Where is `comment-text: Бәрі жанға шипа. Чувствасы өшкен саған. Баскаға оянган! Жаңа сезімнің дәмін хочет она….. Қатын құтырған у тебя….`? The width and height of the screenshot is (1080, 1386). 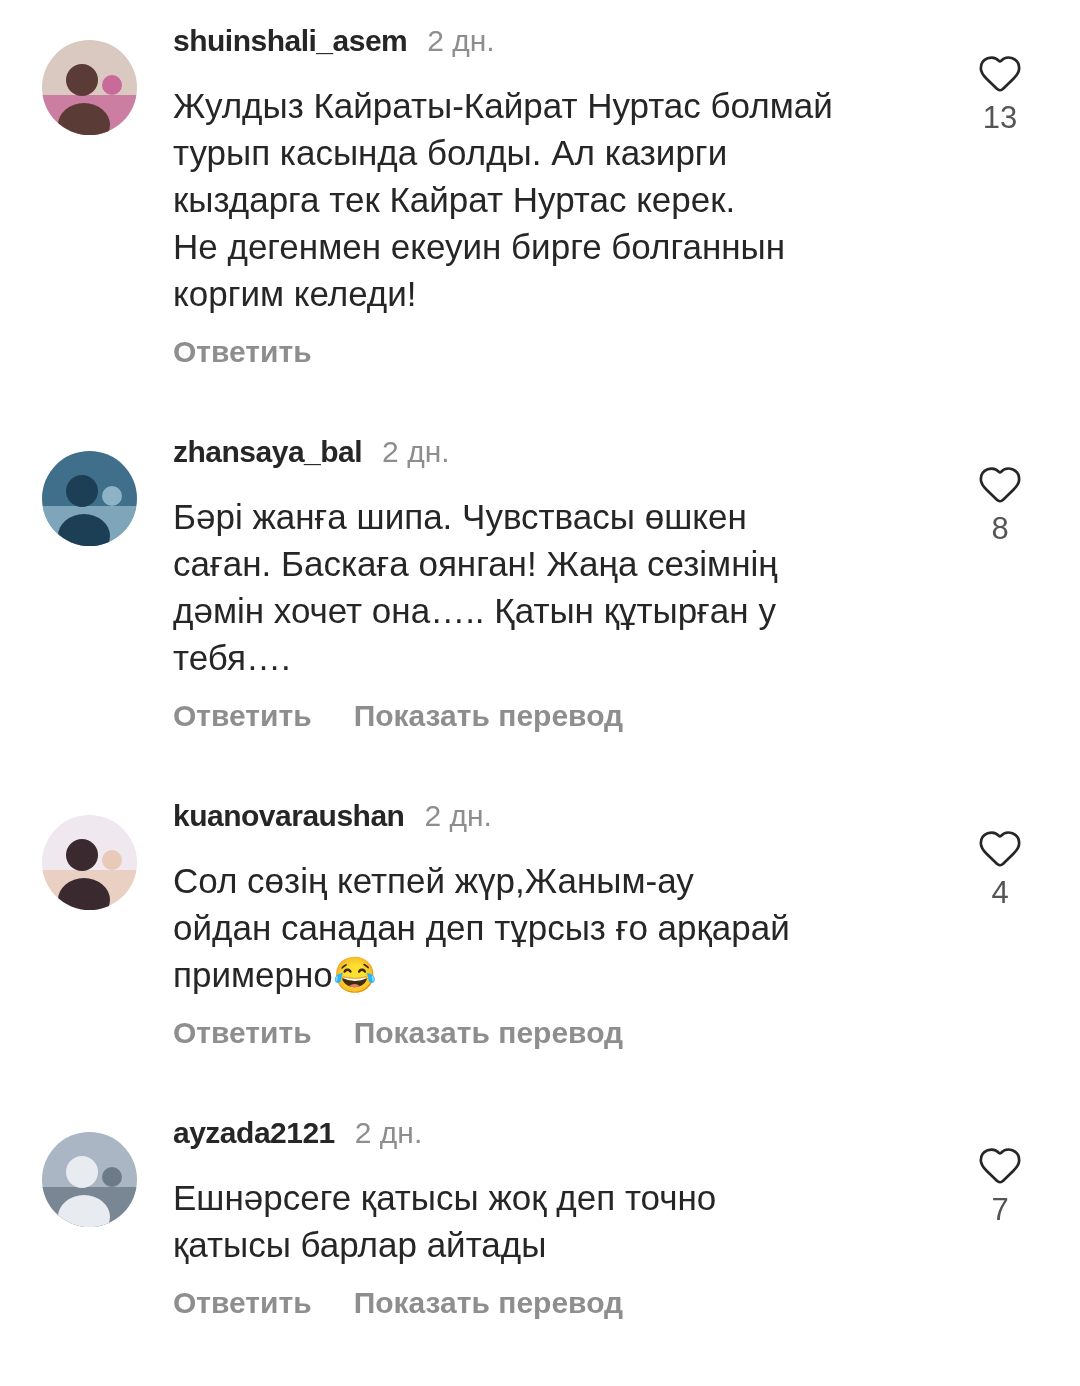 comment-text: Бәрі жанға шипа. Чувствасы өшкен саған. Баскаға оянган! Жаңа сезімнің дәмін хочет она….. Қатын құтырған у тебя…. is located at coordinates (476, 587).